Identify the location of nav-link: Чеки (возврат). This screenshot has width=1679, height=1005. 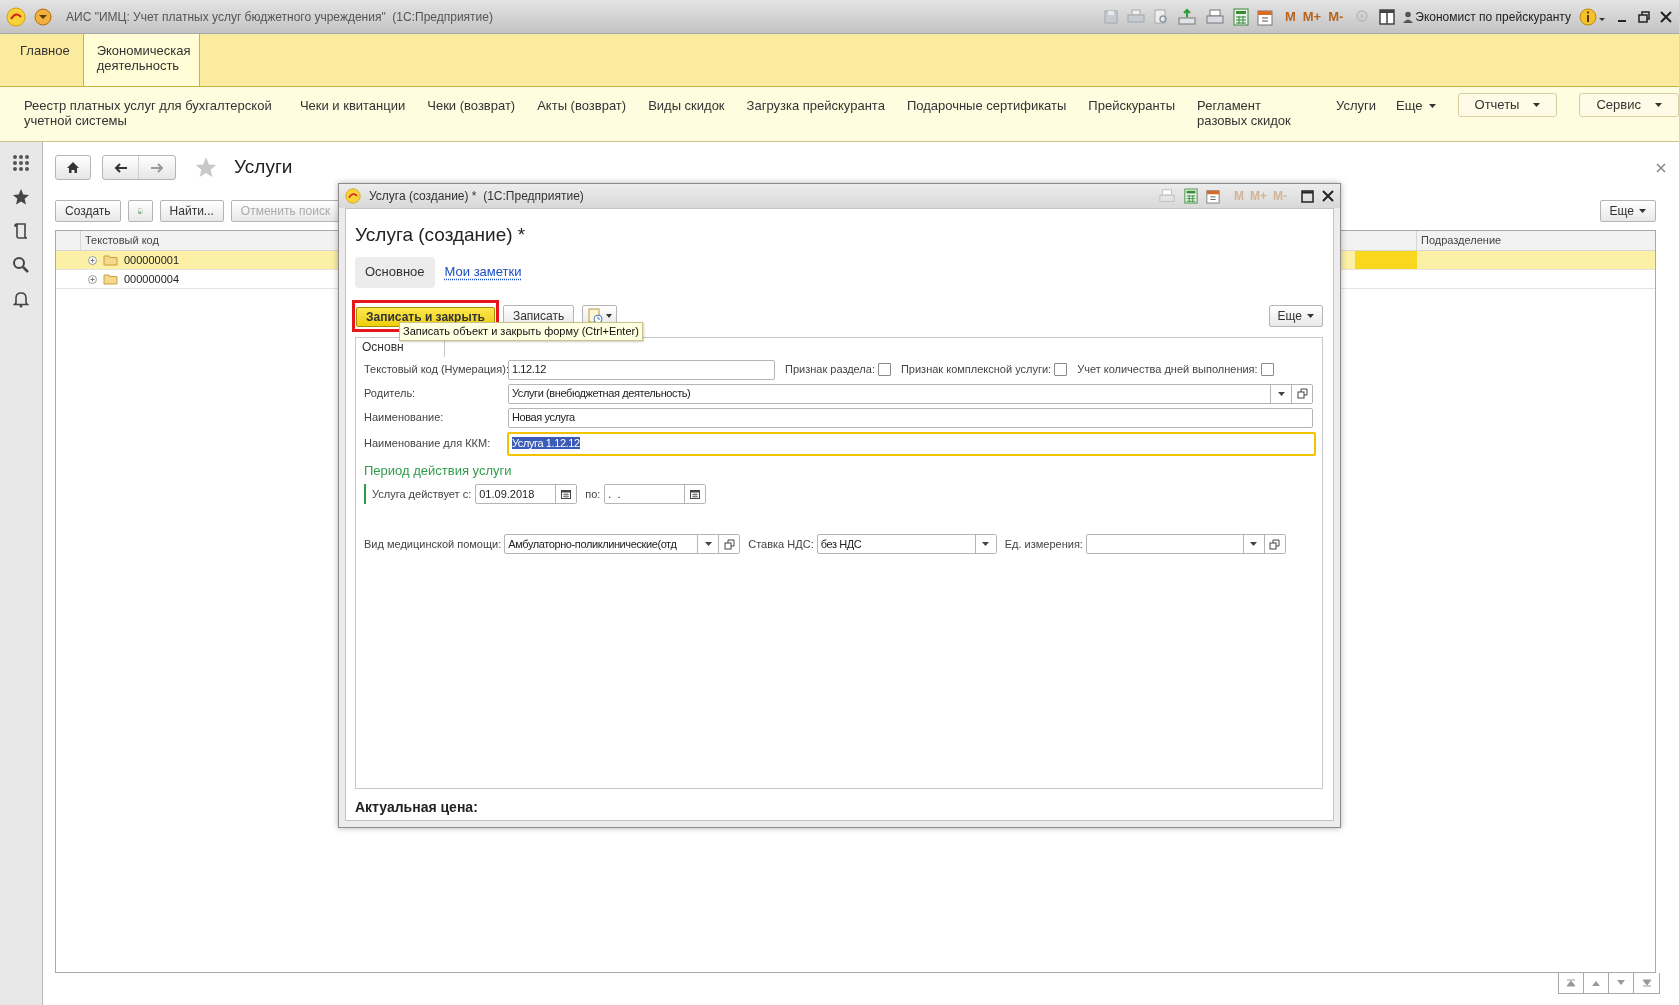
(471, 105).